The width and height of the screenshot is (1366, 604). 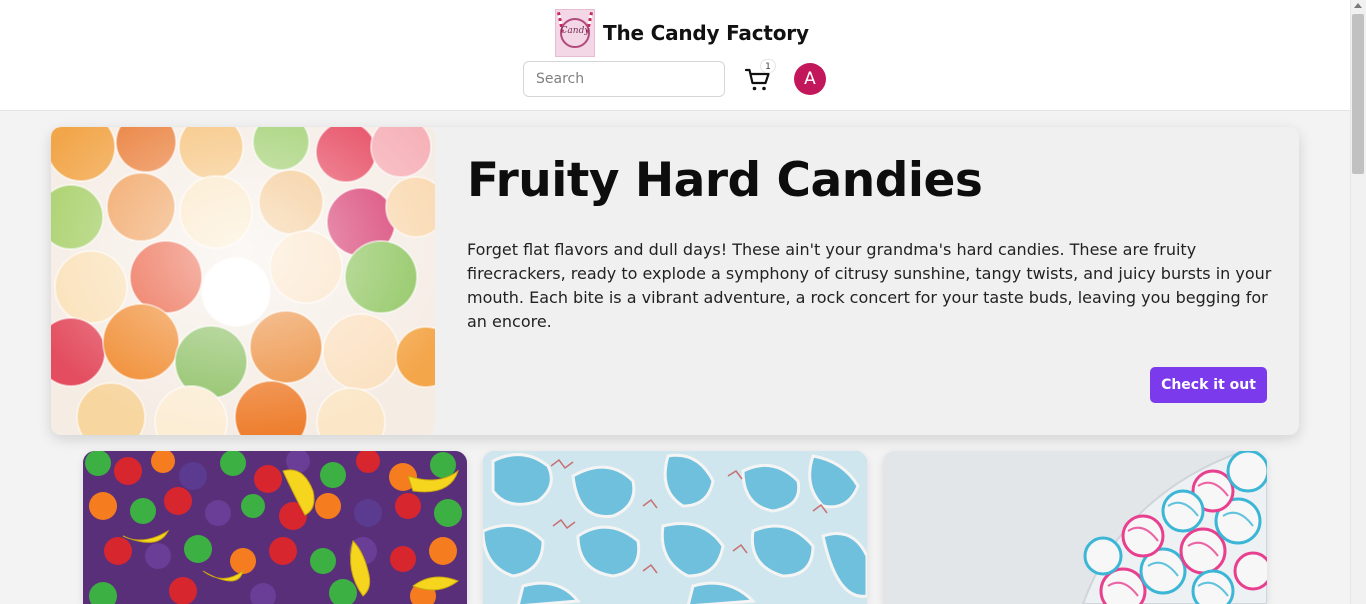 What do you see at coordinates (1208, 385) in the screenshot?
I see `check-it-out-button: Check it out` at bounding box center [1208, 385].